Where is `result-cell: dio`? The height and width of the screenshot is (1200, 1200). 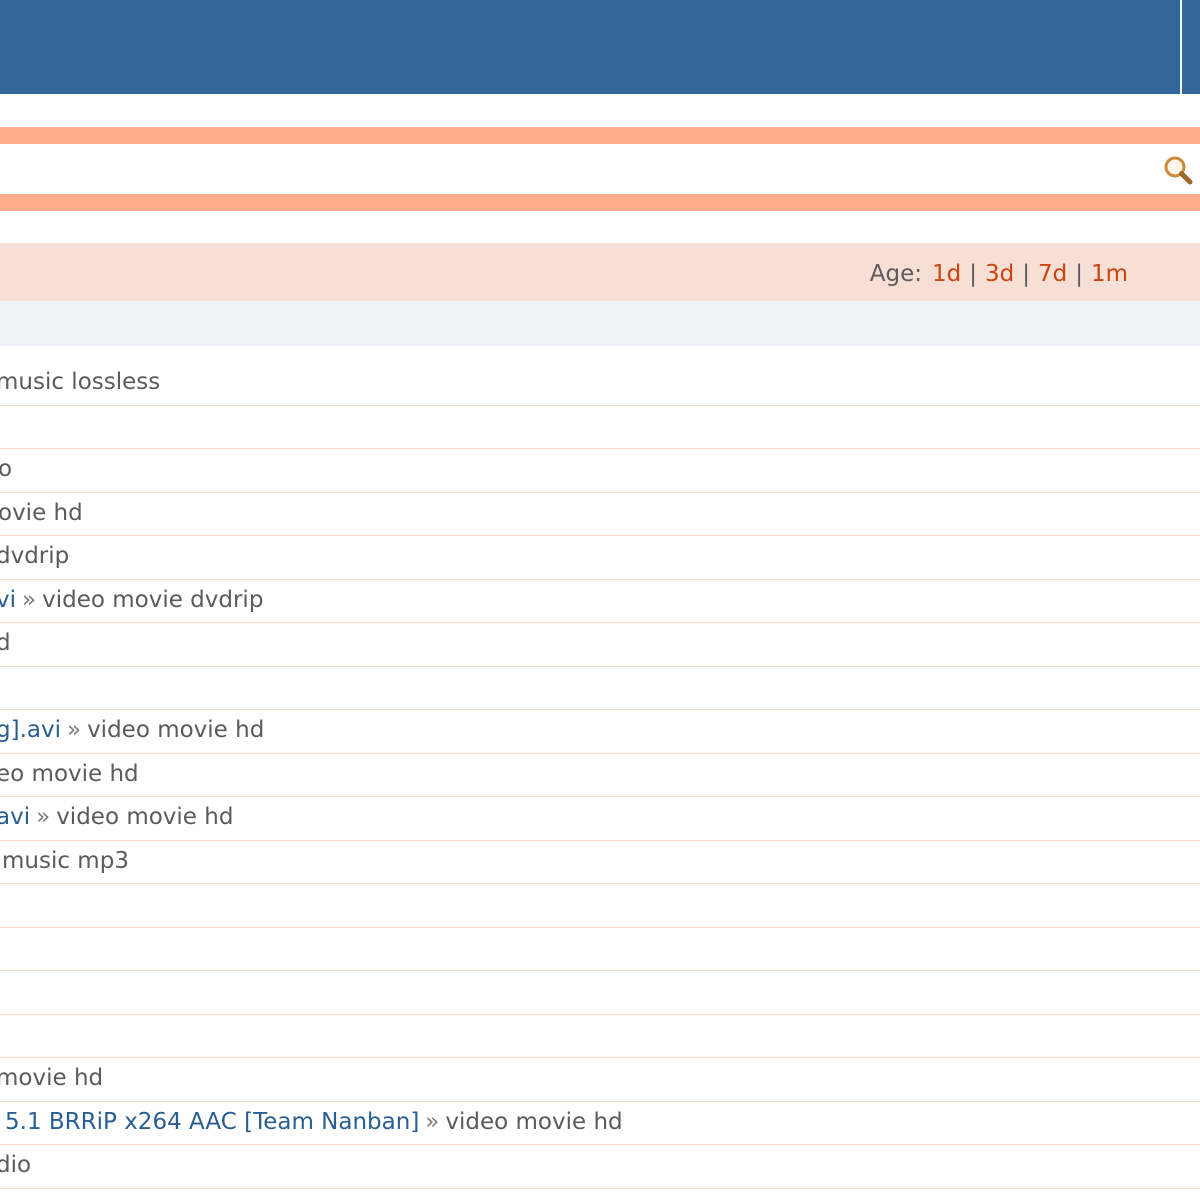
result-cell: dio is located at coordinates (15, 1165).